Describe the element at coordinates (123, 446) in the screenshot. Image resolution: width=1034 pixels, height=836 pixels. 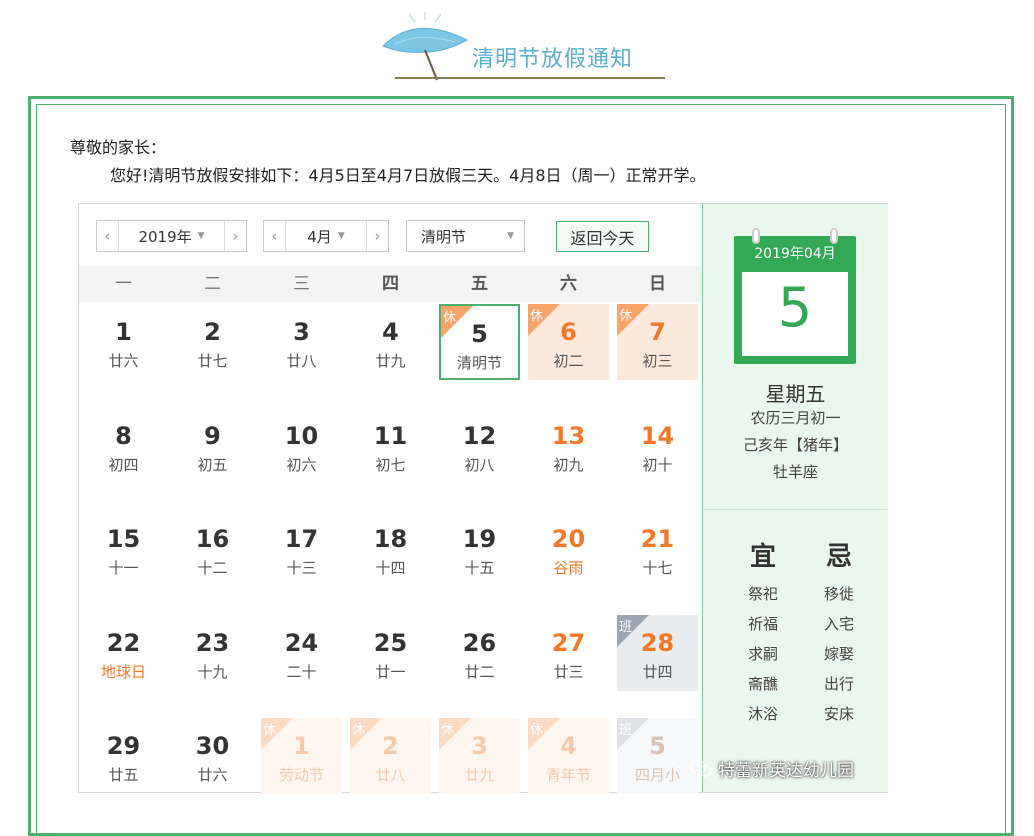
I see `calendar-day-cell: 8 初四` at that location.